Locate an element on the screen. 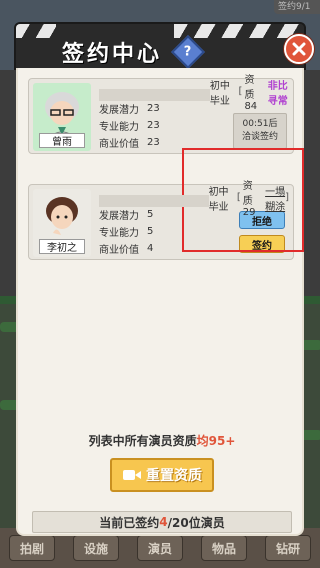 This screenshot has width=320, height=568. actor-name: 曾雨 is located at coordinates (62, 140).